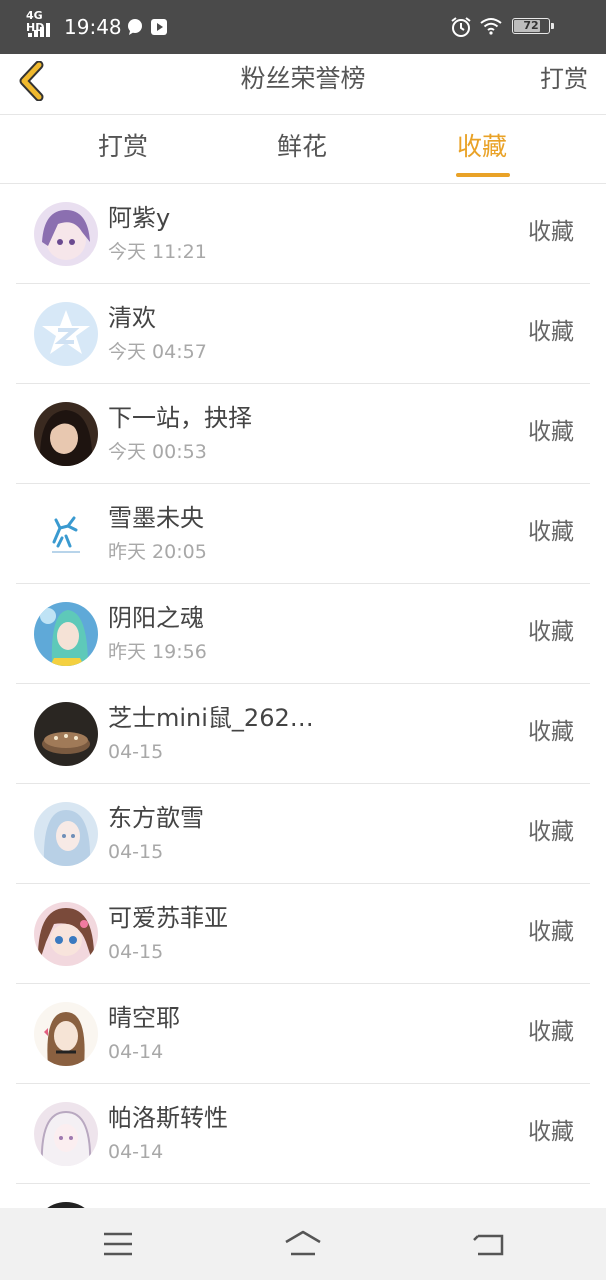  What do you see at coordinates (93, 27) in the screenshot?
I see `clock: 19:48` at bounding box center [93, 27].